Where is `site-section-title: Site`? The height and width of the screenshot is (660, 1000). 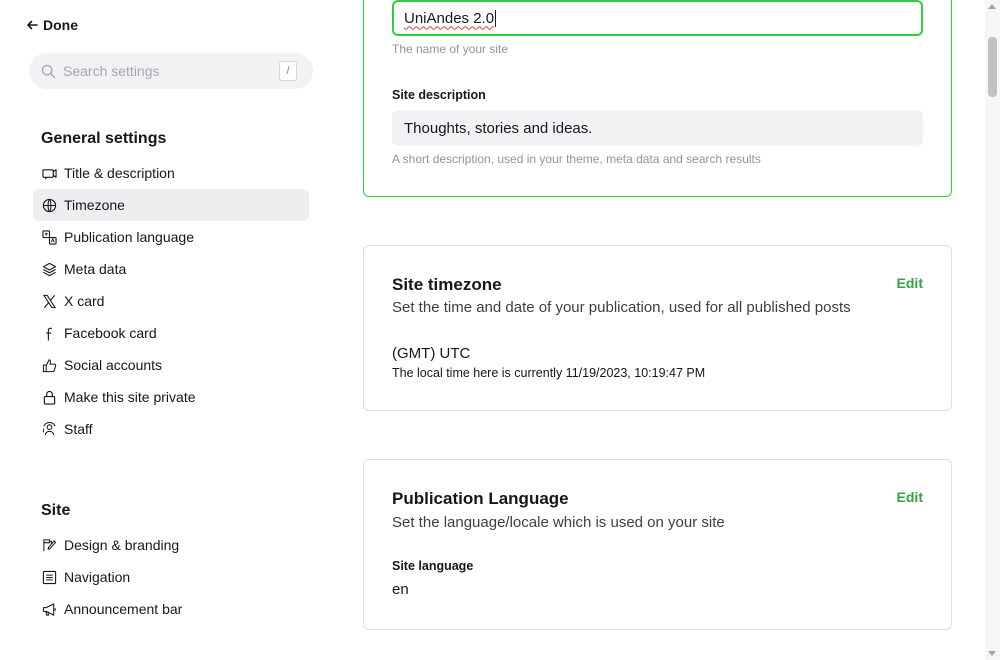
site-section-title: Site is located at coordinates (56, 510).